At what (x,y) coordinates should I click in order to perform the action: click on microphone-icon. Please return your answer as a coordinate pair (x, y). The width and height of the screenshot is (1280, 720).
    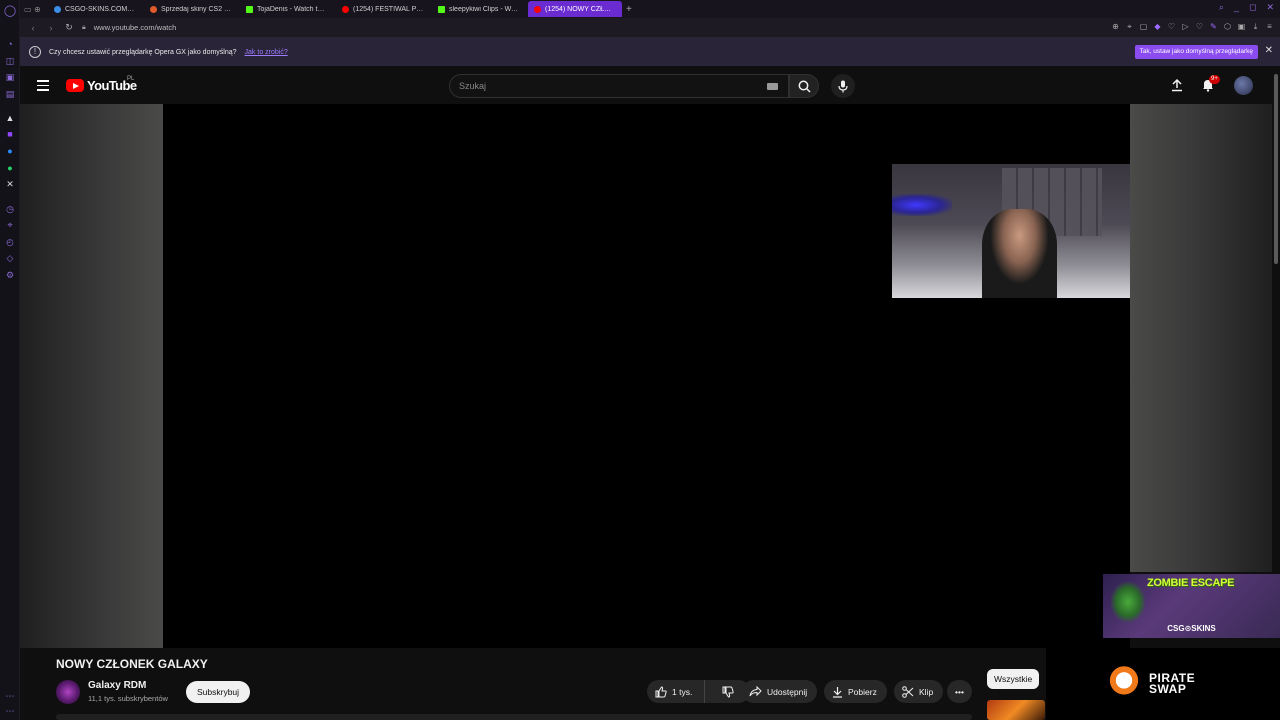
    Looking at the image, I should click on (843, 86).